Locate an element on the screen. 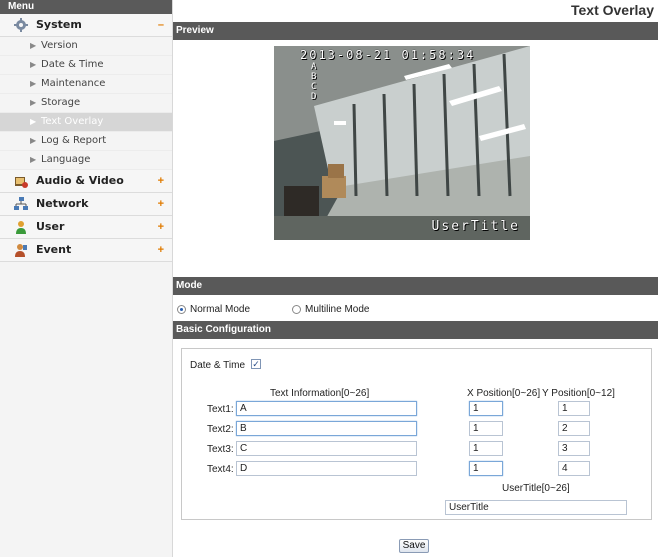 The width and height of the screenshot is (658, 557). multiline-mode-option: Multiline Mode is located at coordinates (330, 309).